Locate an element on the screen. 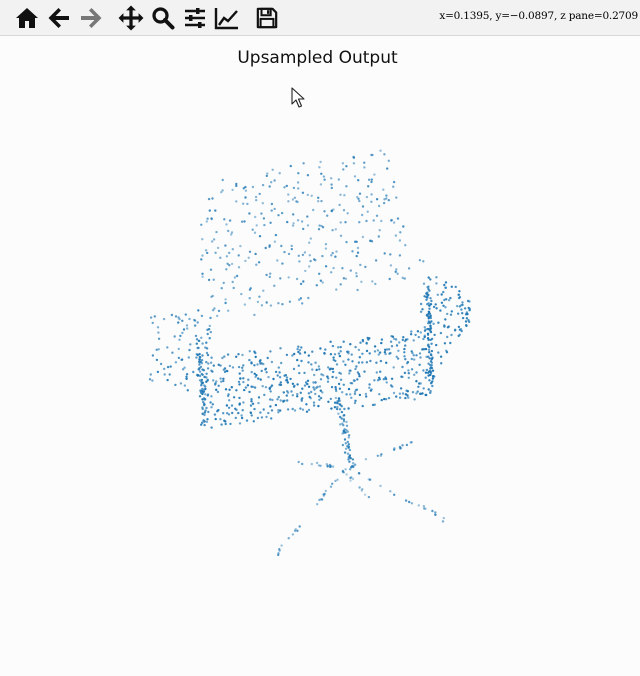 The width and height of the screenshot is (640, 676). save-button is located at coordinates (267, 18).